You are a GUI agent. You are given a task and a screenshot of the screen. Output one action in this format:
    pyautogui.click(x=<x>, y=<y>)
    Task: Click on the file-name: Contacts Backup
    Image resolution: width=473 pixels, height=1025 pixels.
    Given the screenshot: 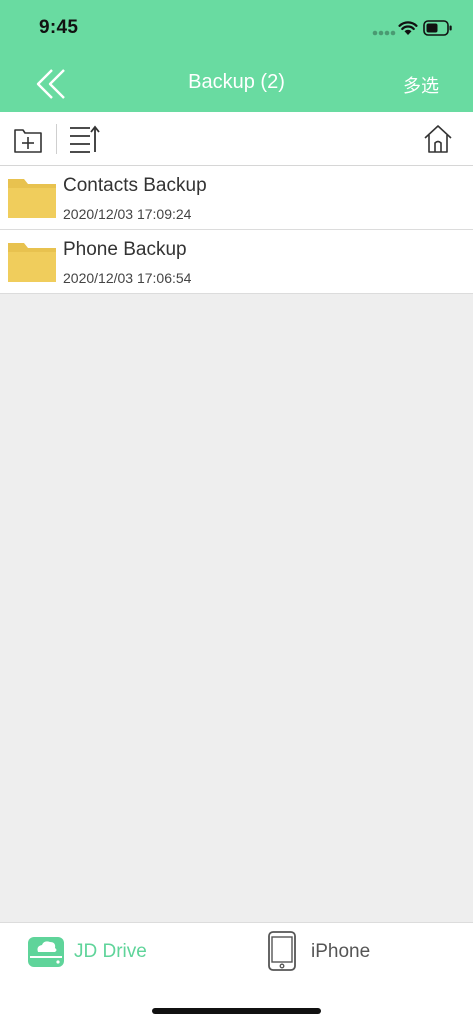 What is the action you would take?
    pyautogui.click(x=135, y=185)
    